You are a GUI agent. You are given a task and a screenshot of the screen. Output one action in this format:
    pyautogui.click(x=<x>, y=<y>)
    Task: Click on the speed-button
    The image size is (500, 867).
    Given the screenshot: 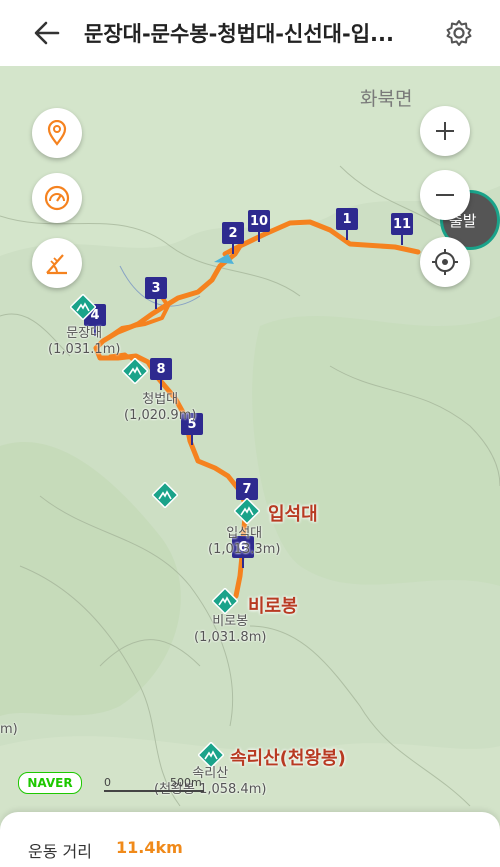 What is the action you would take?
    pyautogui.click(x=57, y=198)
    